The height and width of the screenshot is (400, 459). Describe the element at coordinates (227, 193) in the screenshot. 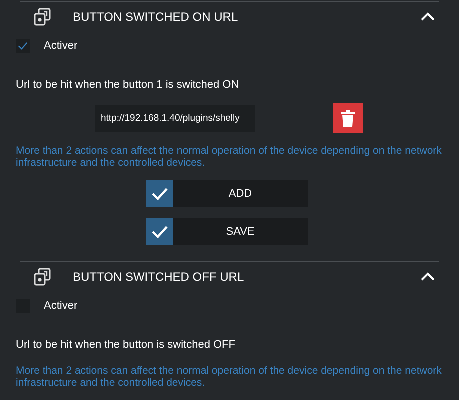

I see `action-button: ADD` at that location.